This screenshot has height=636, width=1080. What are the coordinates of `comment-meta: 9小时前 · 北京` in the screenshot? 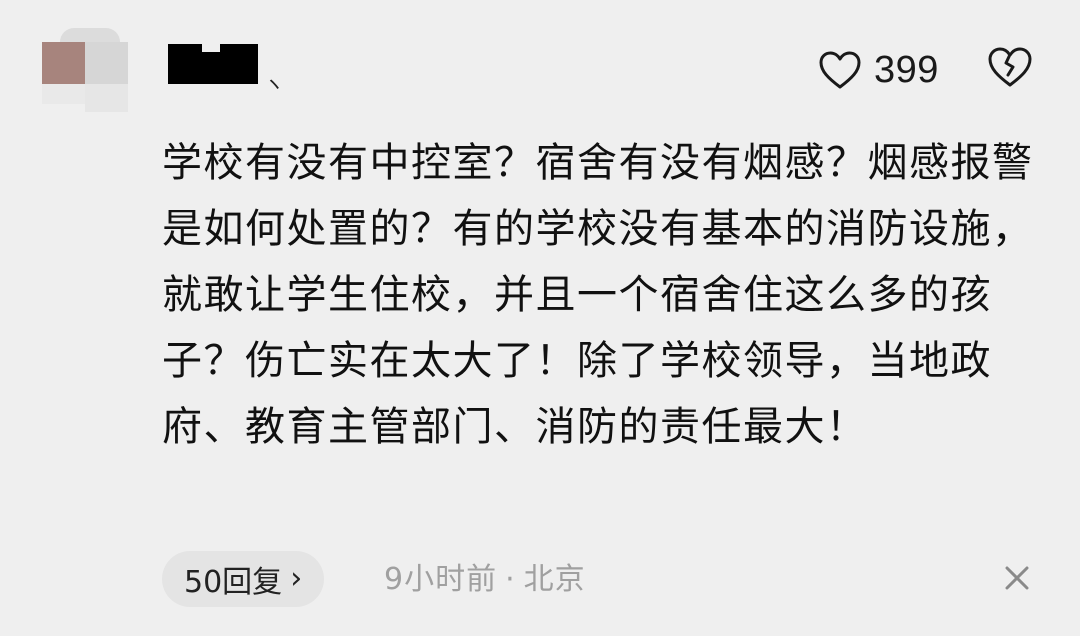 It's located at (485, 580).